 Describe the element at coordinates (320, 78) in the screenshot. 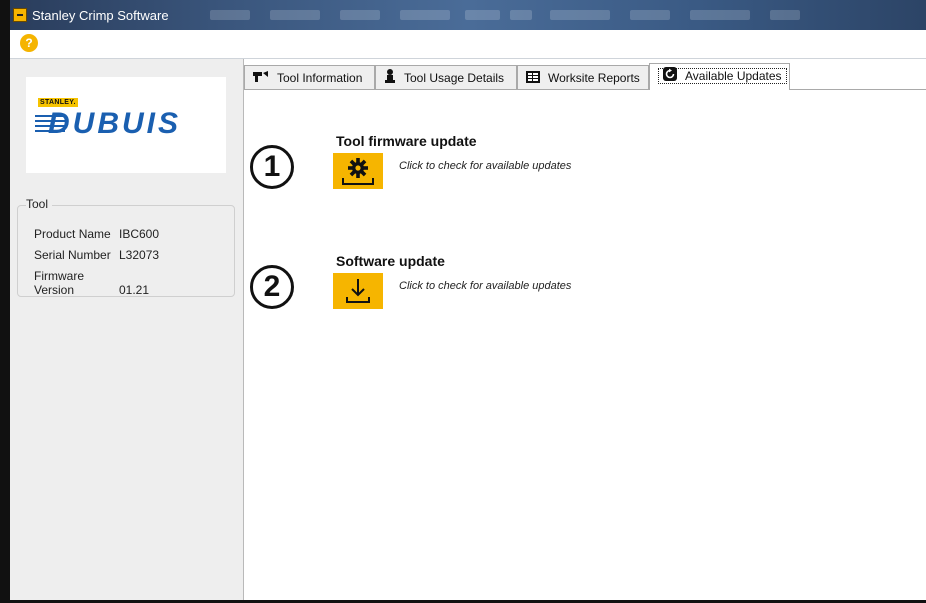

I see `tab-label: Tool Information` at that location.